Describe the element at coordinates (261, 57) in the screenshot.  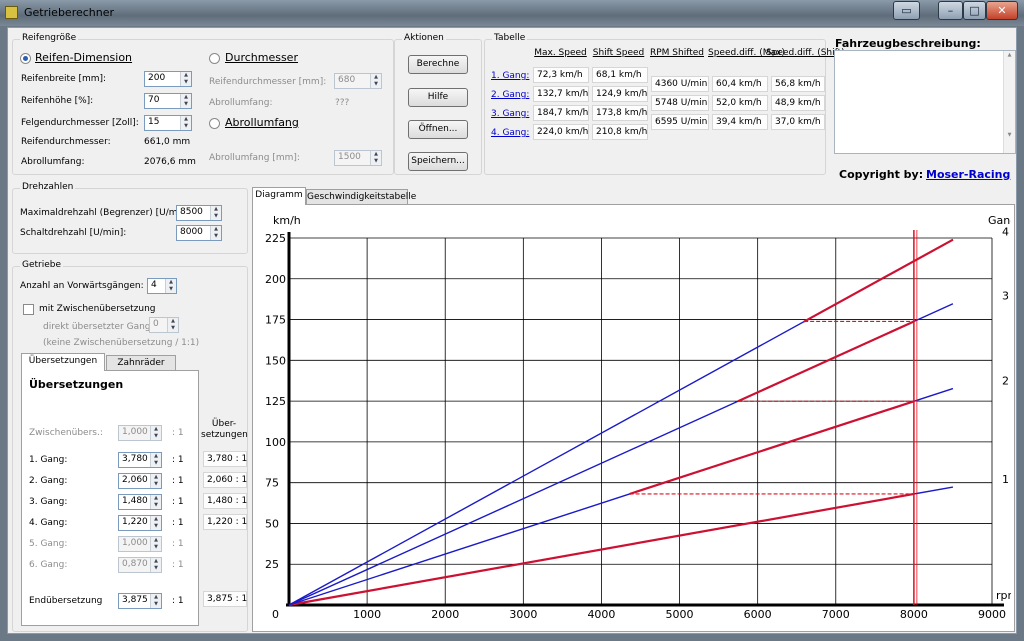
I see `radio-diameter-label: Durchmesser` at that location.